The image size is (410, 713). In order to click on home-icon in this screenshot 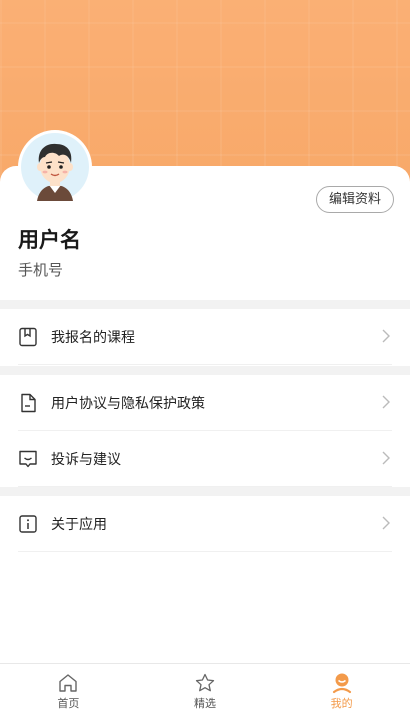, I will do `click(68, 683)`.